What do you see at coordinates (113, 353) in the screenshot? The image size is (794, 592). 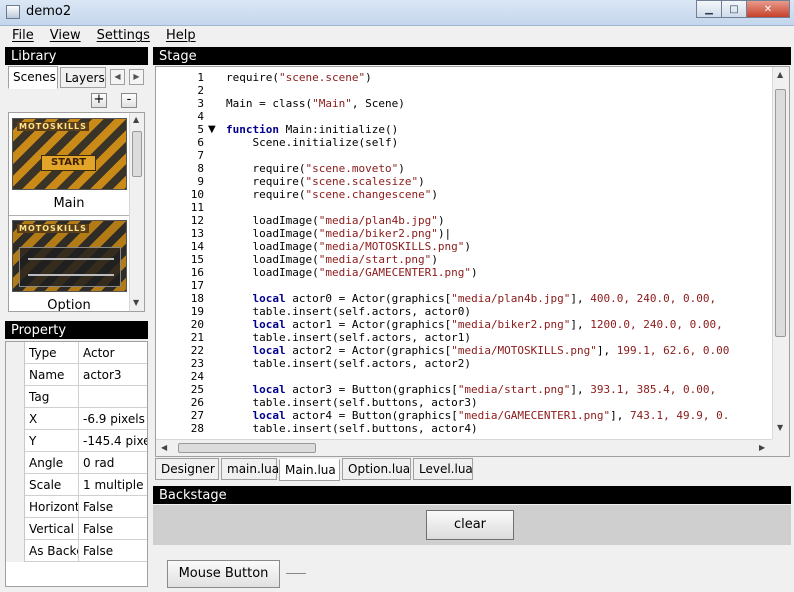 I see `property-value: Actor` at bounding box center [113, 353].